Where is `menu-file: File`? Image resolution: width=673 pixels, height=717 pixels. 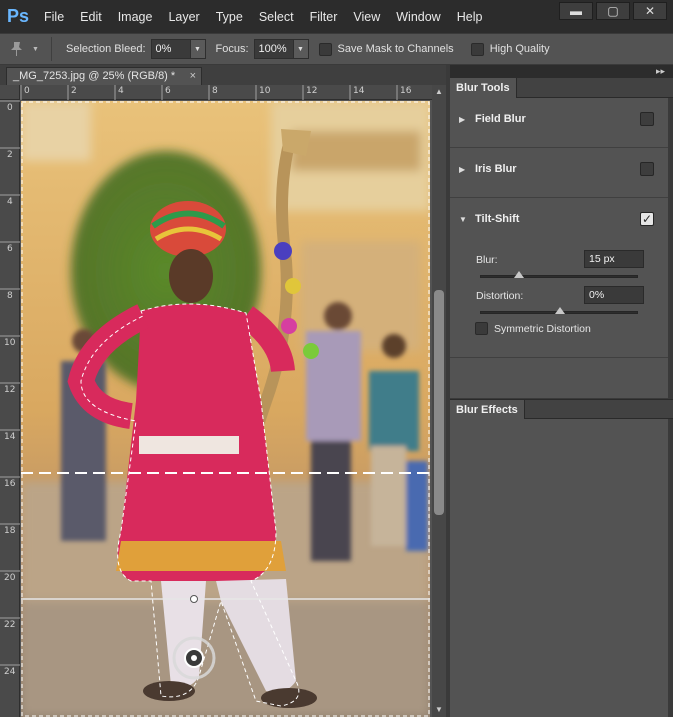 menu-file: File is located at coordinates (54, 16).